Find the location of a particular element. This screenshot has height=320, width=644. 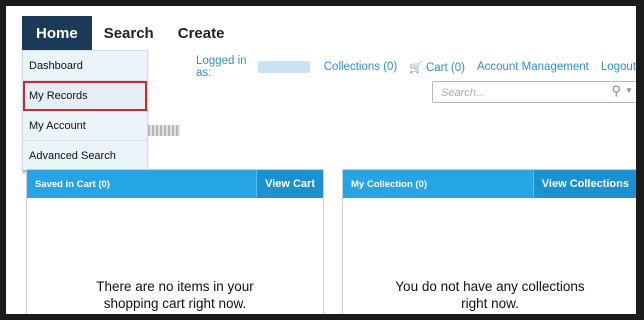

collection-empty-message-line2: right now. is located at coordinates (490, 303).